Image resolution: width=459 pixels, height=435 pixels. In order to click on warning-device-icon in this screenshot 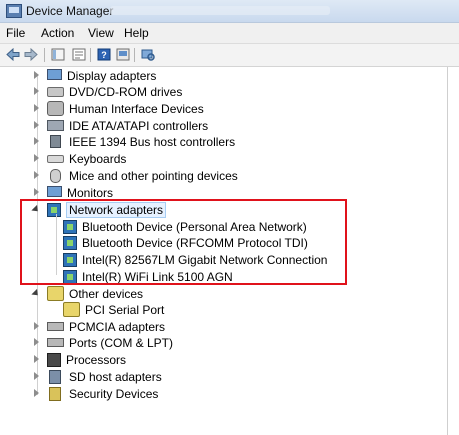, I will do `click(71, 309)`.